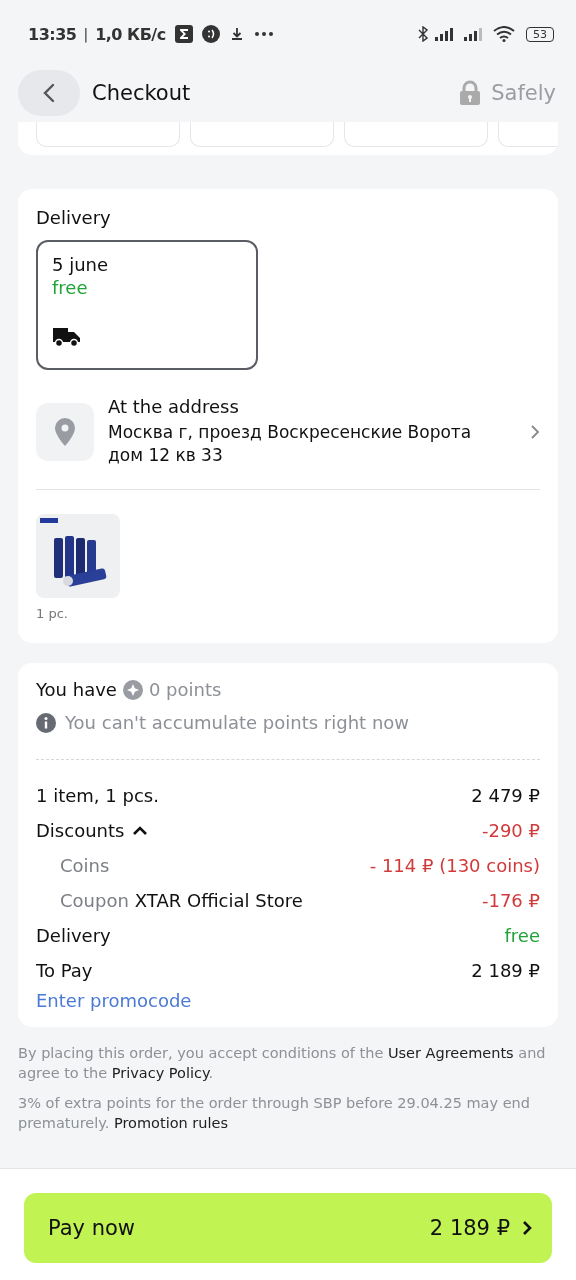 The height and width of the screenshot is (1280, 576). Describe the element at coordinates (130, 34) in the screenshot. I see `network-speed: 1,0 КБ/с` at that location.